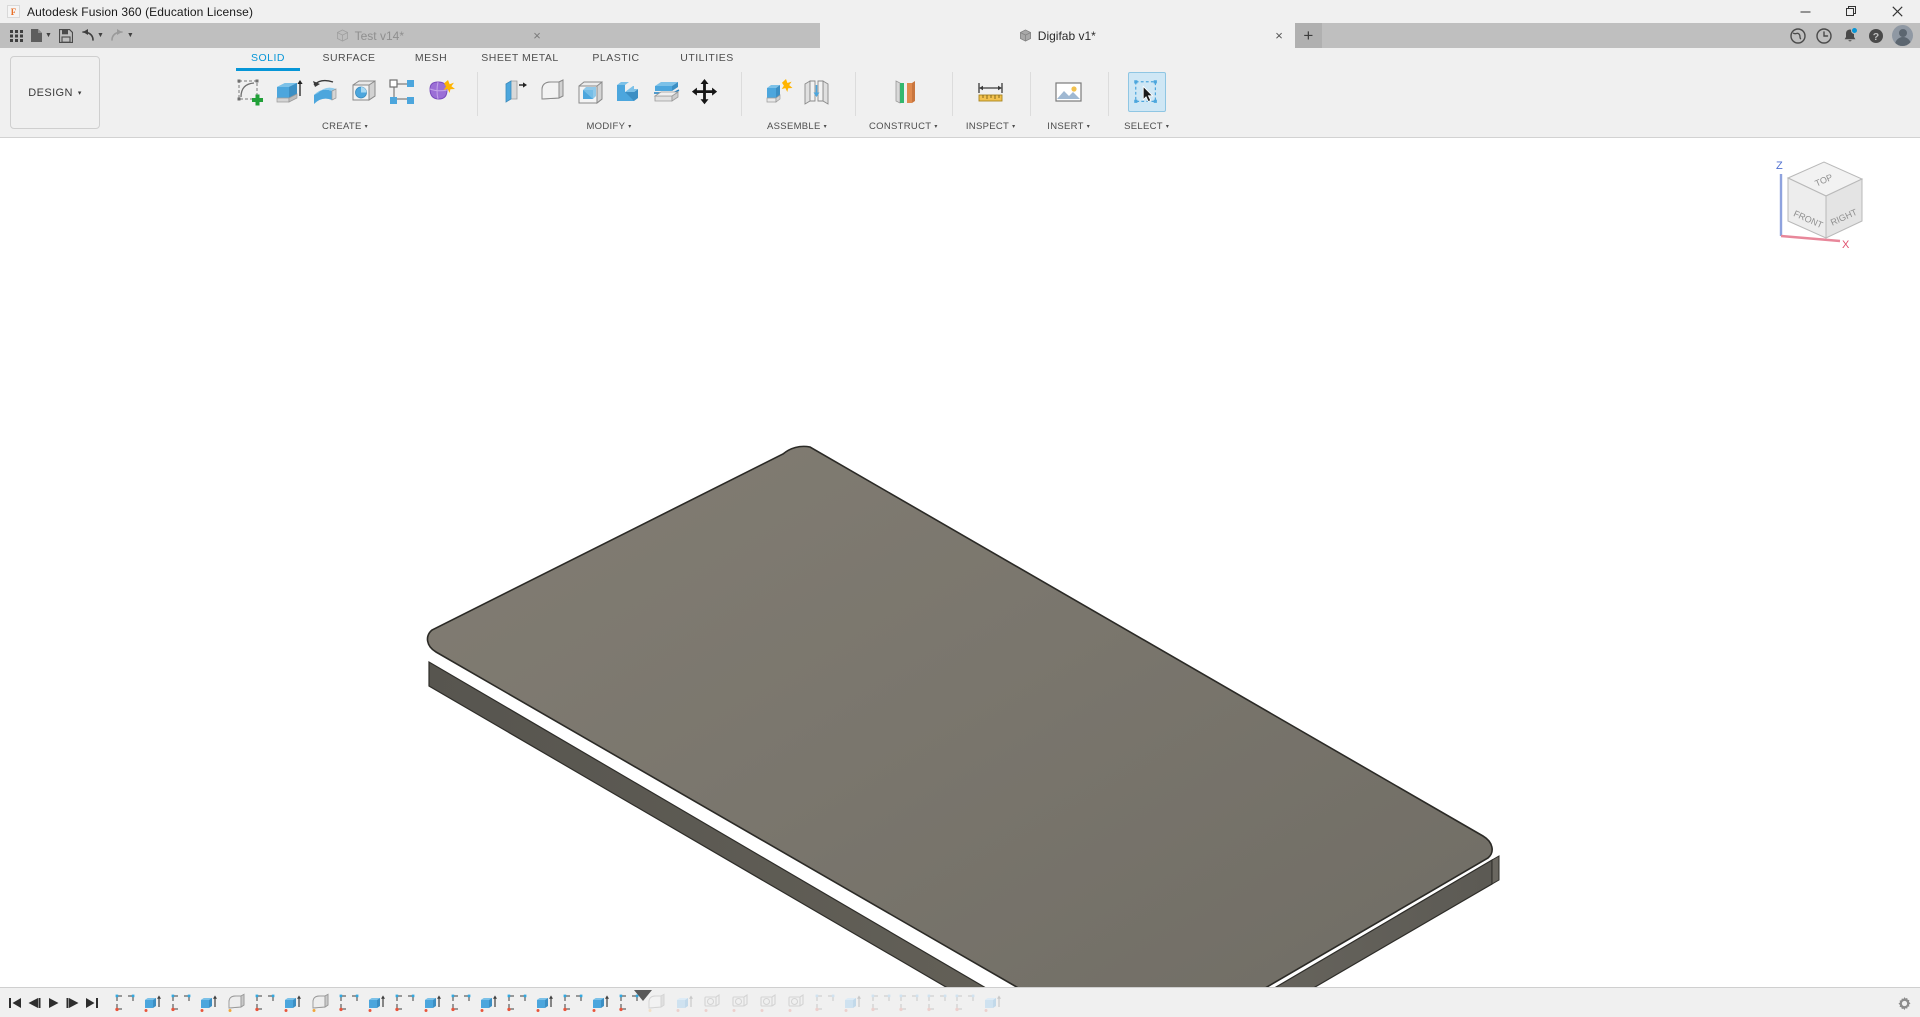  Describe the element at coordinates (1279, 35) in the screenshot. I see `document-tab-digifab-close-icon: ×` at that location.